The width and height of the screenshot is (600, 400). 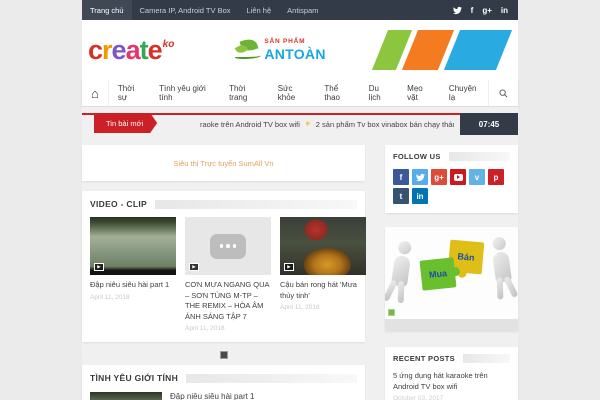 I want to click on follow-us-widget: FOLLOW US f g+ v p t in, so click(x=451, y=179).